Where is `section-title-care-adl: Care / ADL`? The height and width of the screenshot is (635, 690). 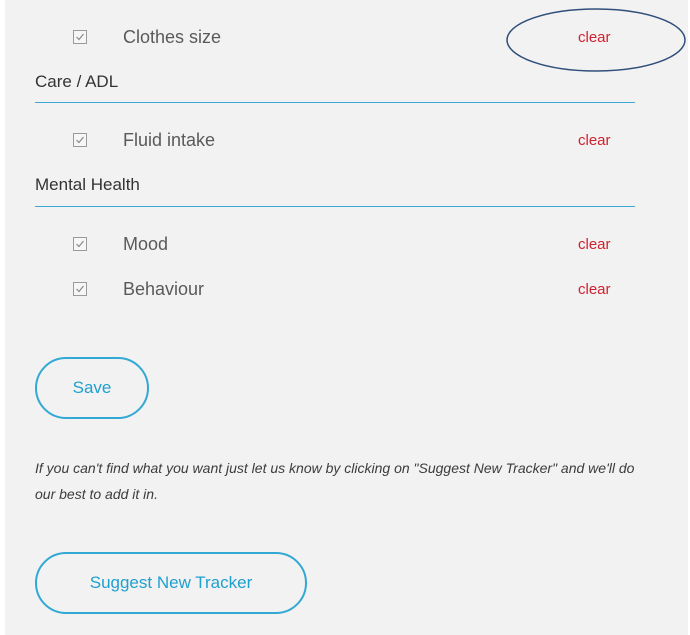
section-title-care-adl: Care / ADL is located at coordinates (77, 81).